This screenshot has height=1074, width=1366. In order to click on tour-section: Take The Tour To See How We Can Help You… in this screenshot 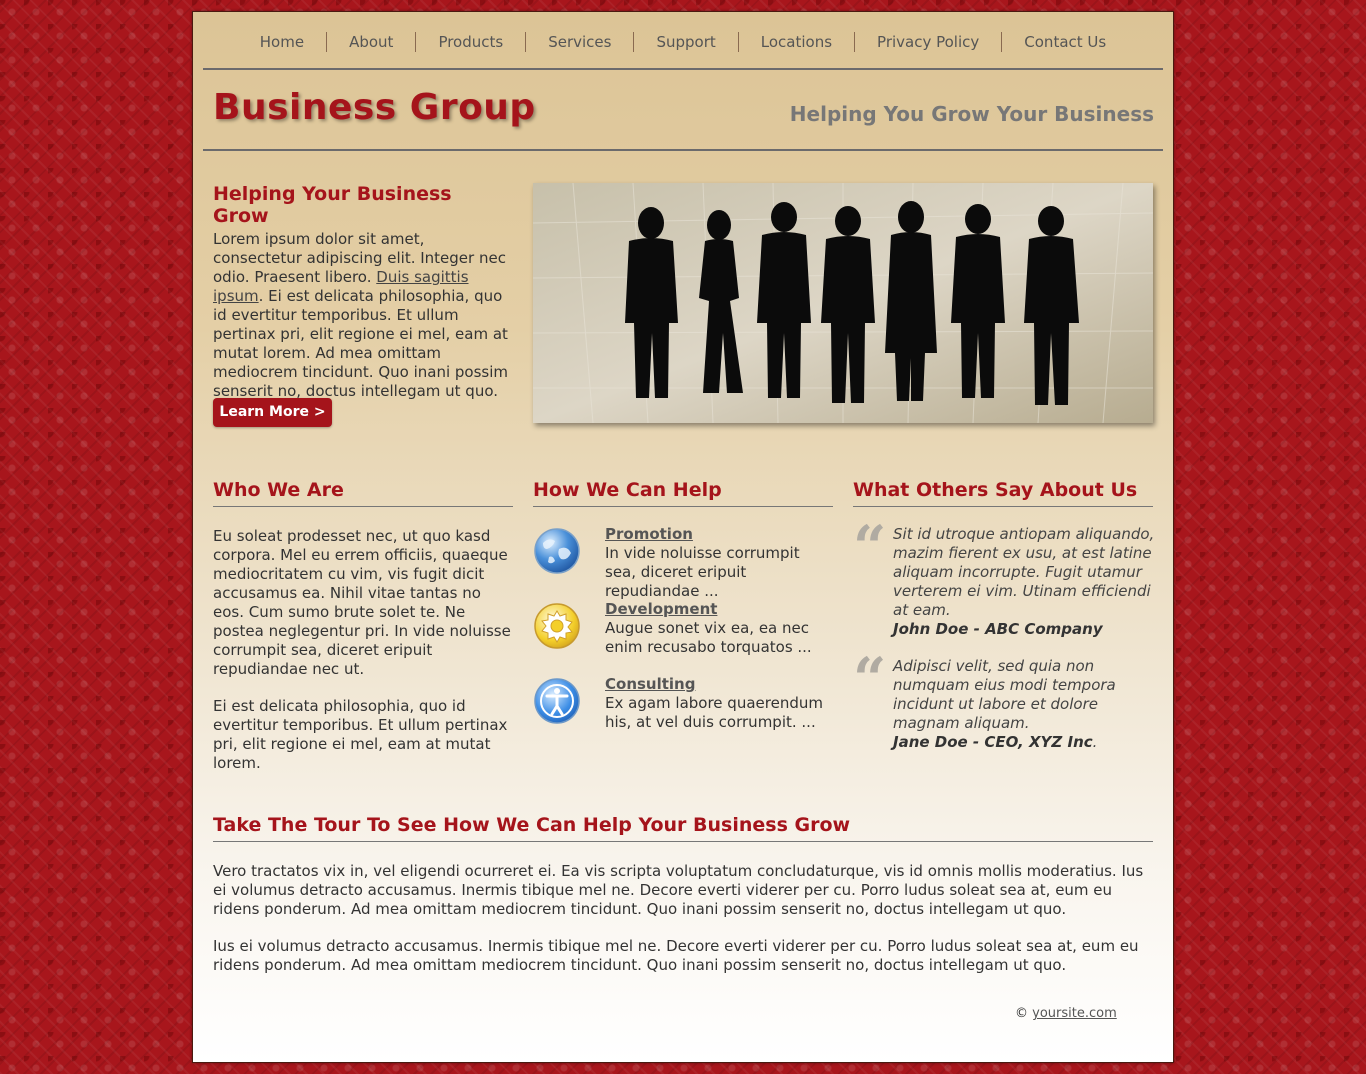, I will do `click(683, 894)`.